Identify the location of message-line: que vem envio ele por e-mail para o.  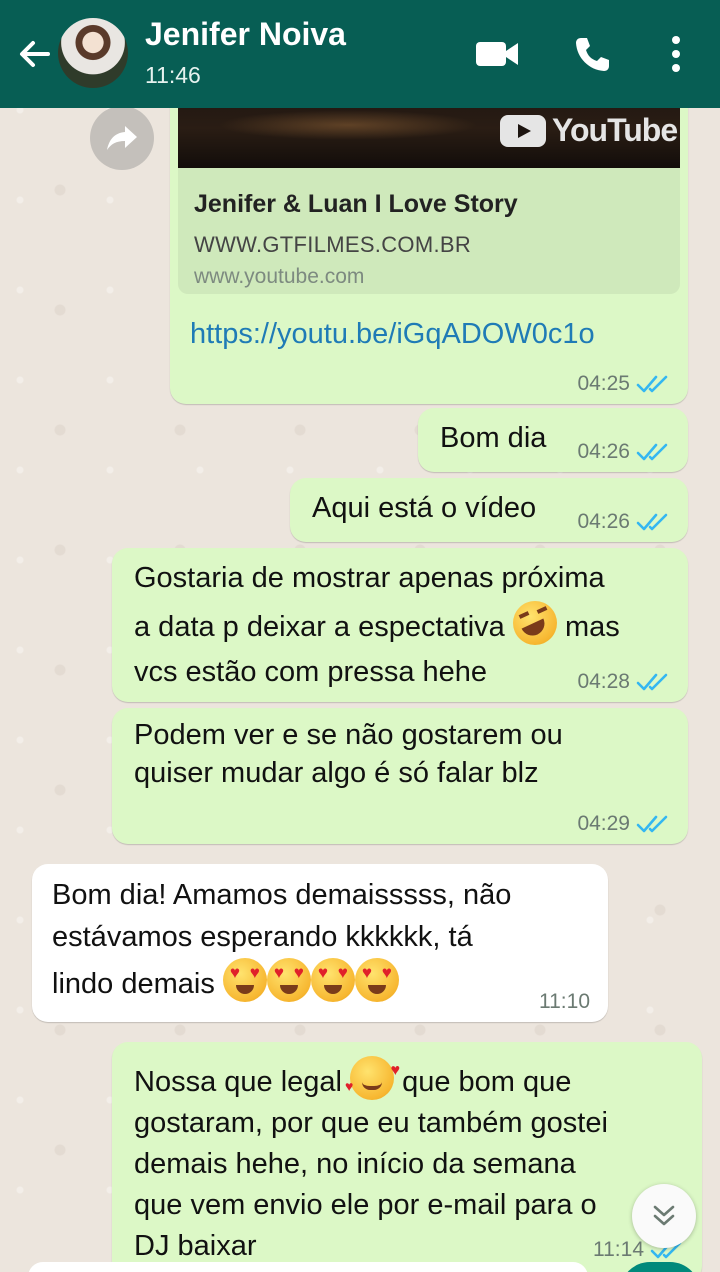
(365, 1205).